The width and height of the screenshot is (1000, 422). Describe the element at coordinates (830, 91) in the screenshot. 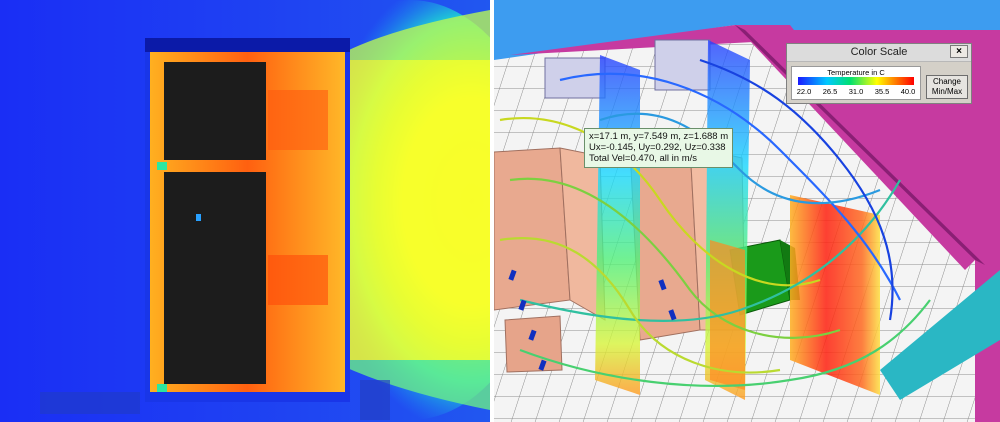

I see `tick-label: 26.5` at that location.